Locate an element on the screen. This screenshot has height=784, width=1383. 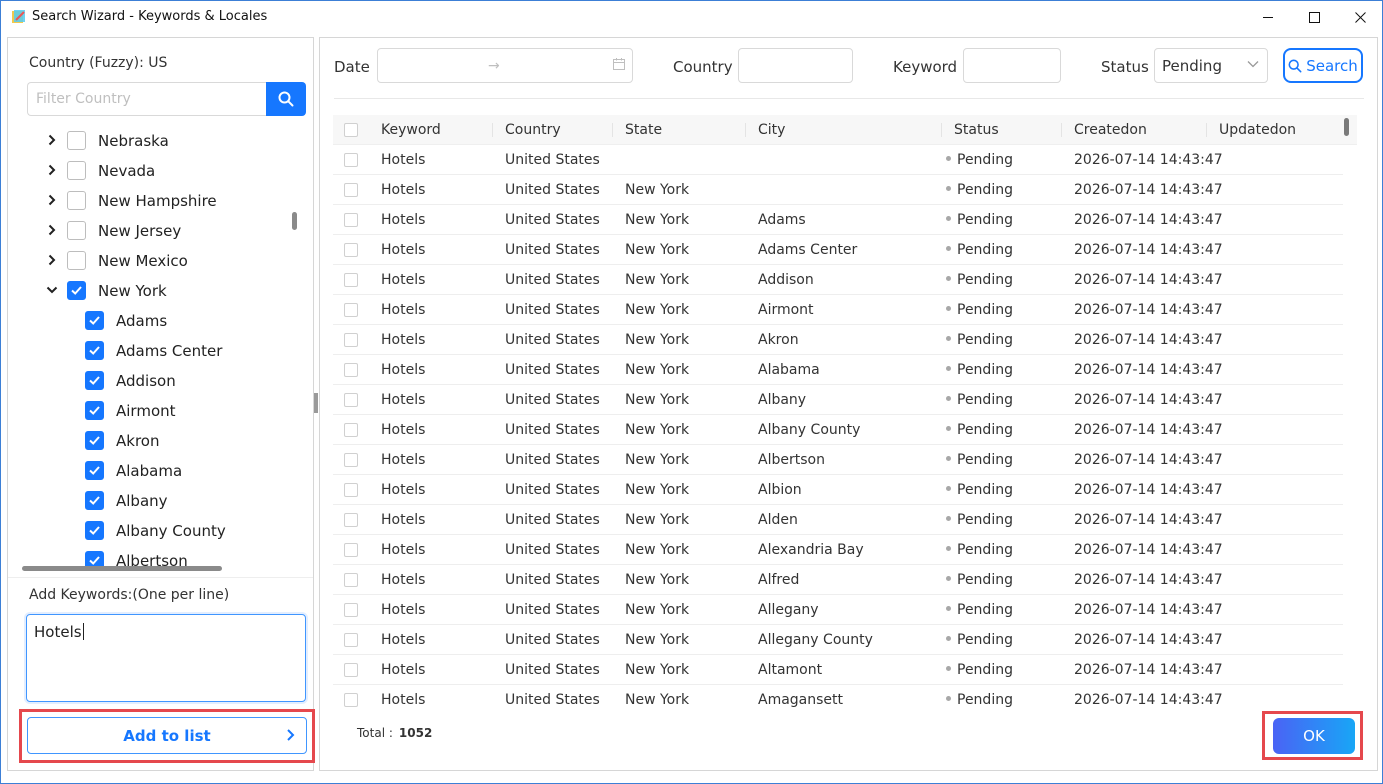
search-button: Search is located at coordinates (1323, 65).